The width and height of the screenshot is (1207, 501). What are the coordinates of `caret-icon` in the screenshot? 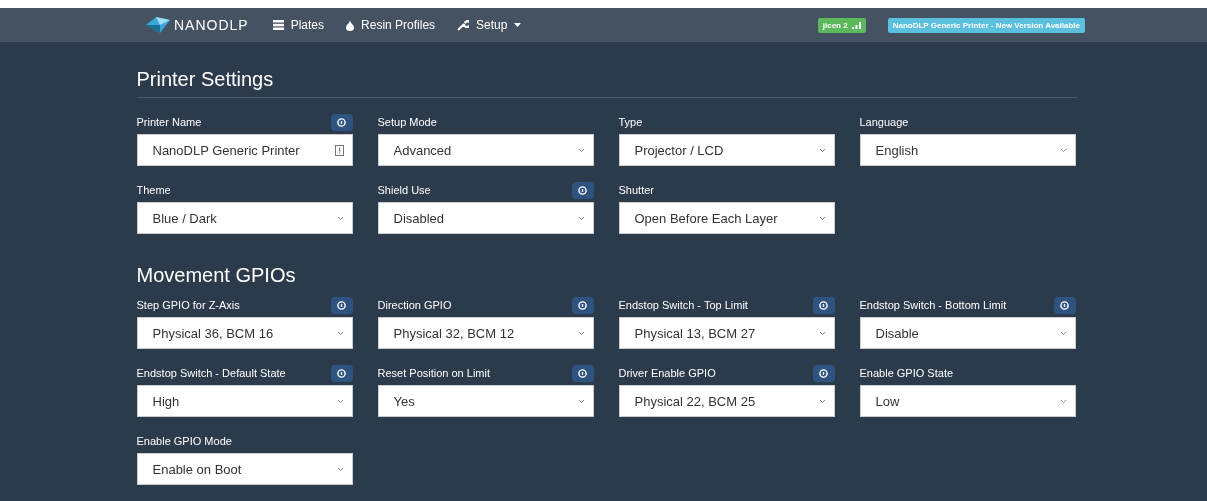 It's located at (518, 25).